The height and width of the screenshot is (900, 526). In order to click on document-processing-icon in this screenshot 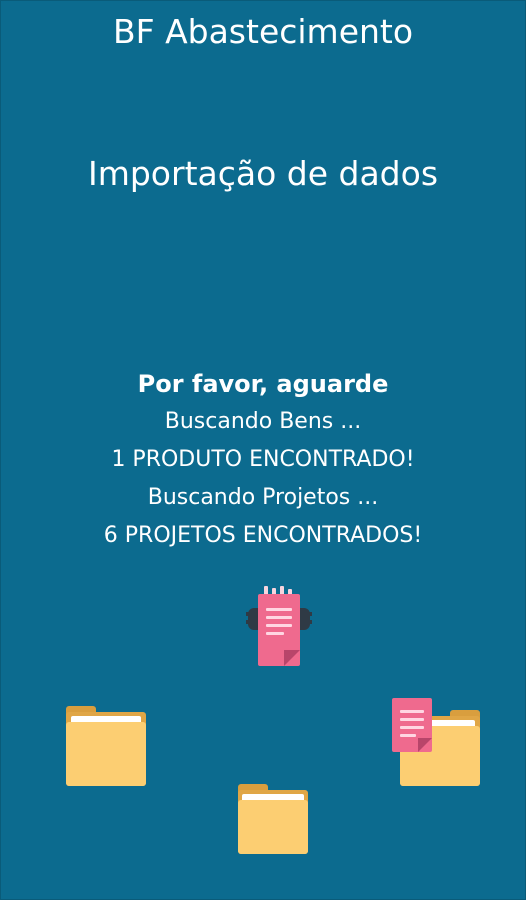, I will do `click(279, 627)`.